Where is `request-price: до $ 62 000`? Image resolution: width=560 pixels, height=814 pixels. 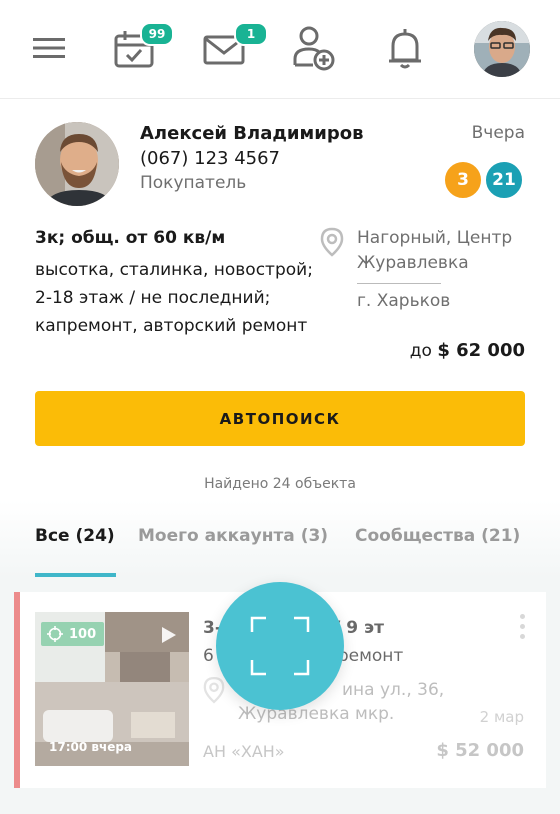 request-price: до $ 62 000 is located at coordinates (467, 350).